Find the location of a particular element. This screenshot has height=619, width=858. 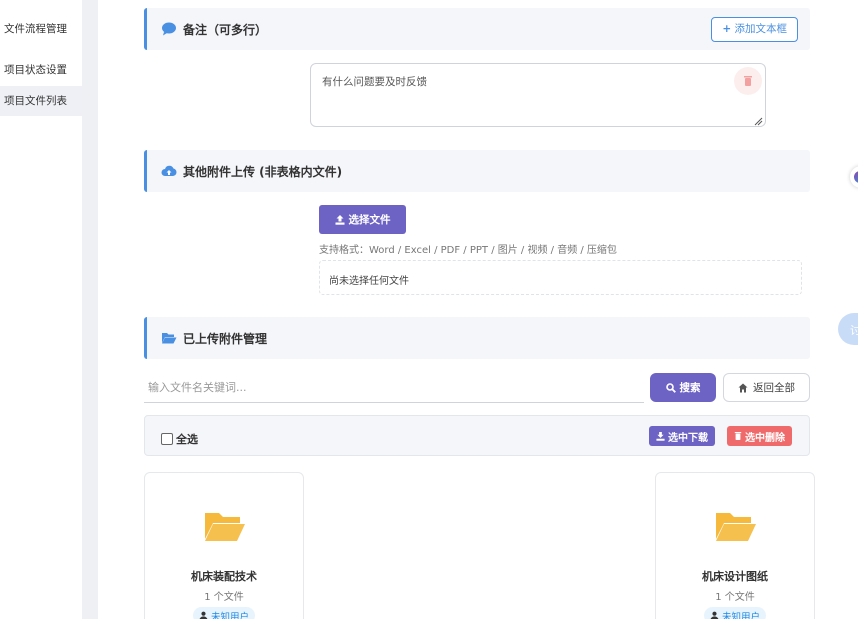

manage-section-header: 已上传附件管理 is located at coordinates (477, 338).